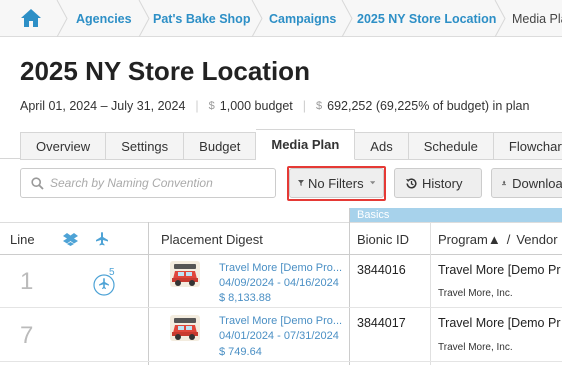 The image size is (562, 365). What do you see at coordinates (201, 18) in the screenshot?
I see `breadcrumb-client: Pat's Bake Shop` at bounding box center [201, 18].